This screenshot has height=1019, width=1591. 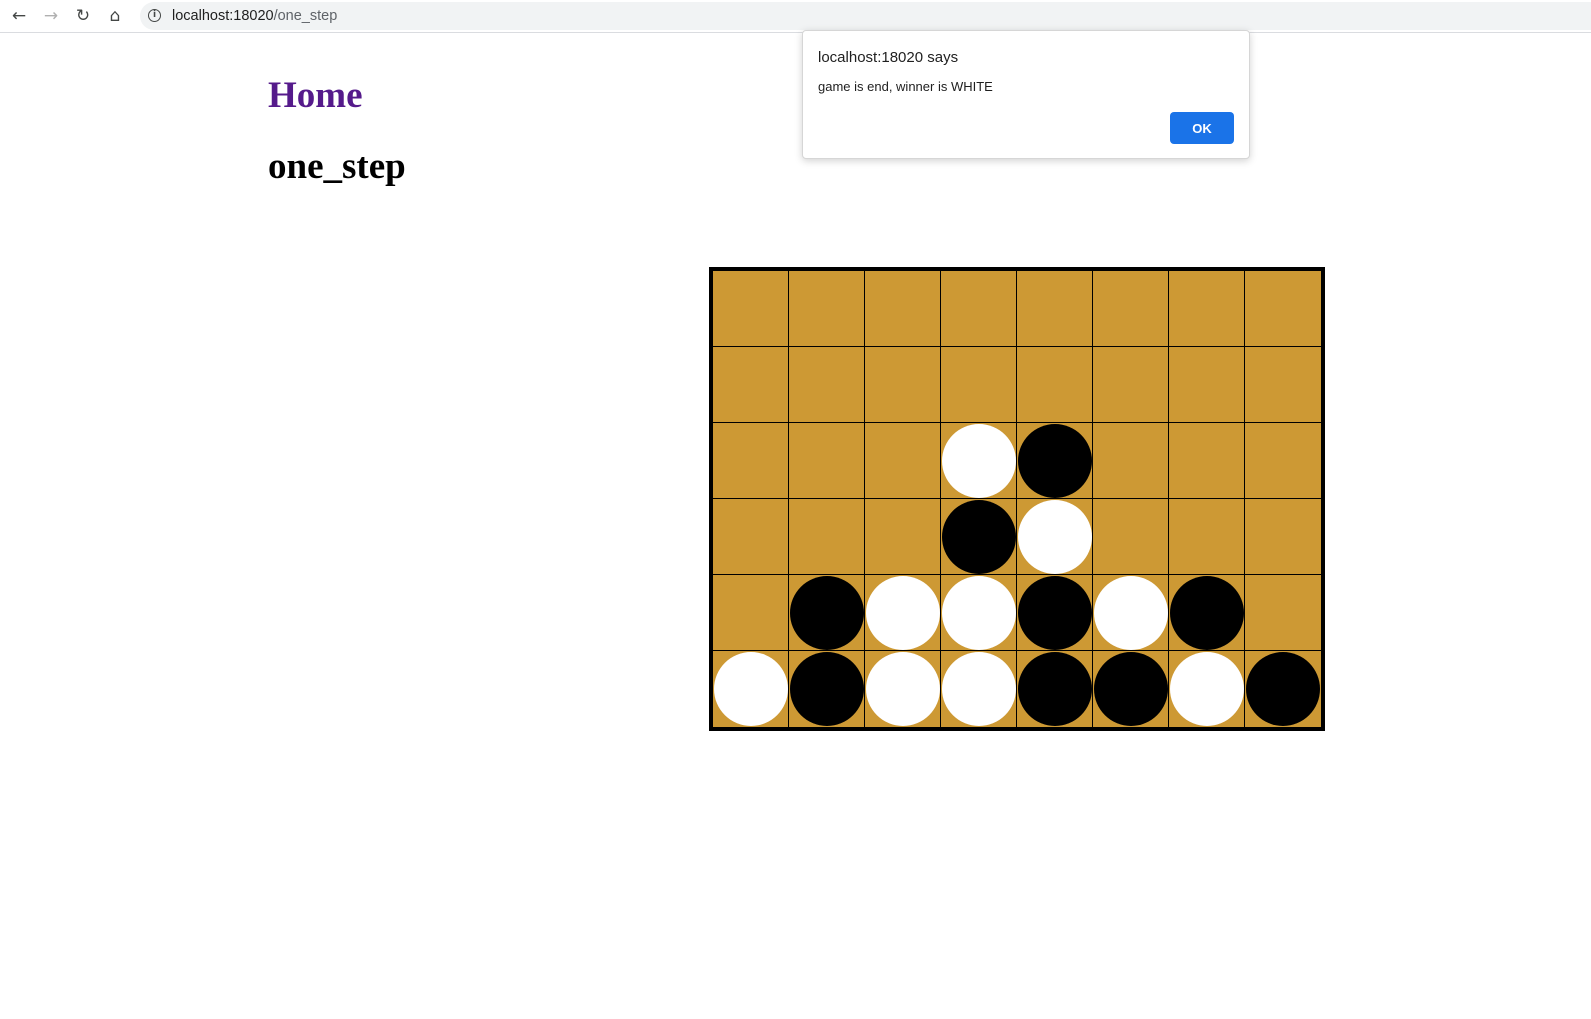 What do you see at coordinates (51, 16) in the screenshot?
I see `forward-arrow-icon: →` at bounding box center [51, 16].